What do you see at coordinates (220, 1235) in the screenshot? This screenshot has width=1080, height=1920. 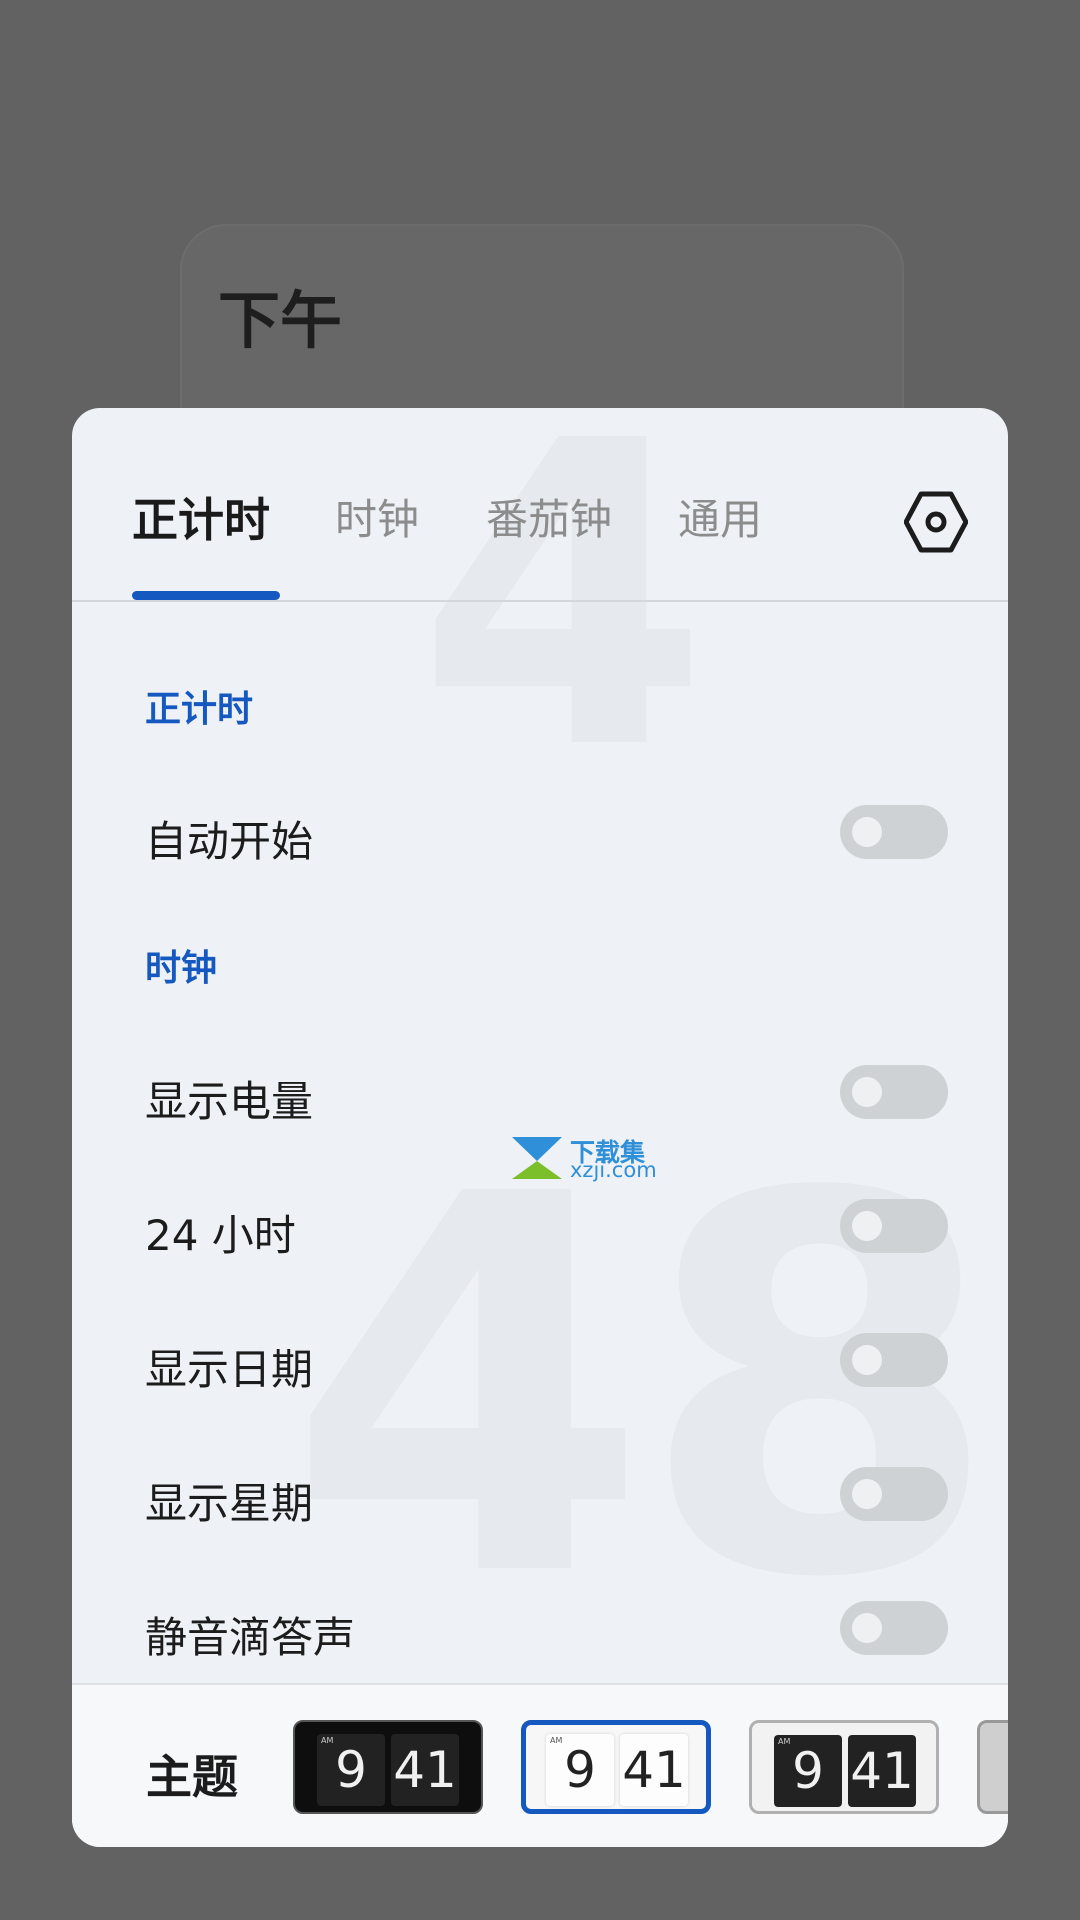 I see `setting-label-24-hour: 24 小时` at bounding box center [220, 1235].